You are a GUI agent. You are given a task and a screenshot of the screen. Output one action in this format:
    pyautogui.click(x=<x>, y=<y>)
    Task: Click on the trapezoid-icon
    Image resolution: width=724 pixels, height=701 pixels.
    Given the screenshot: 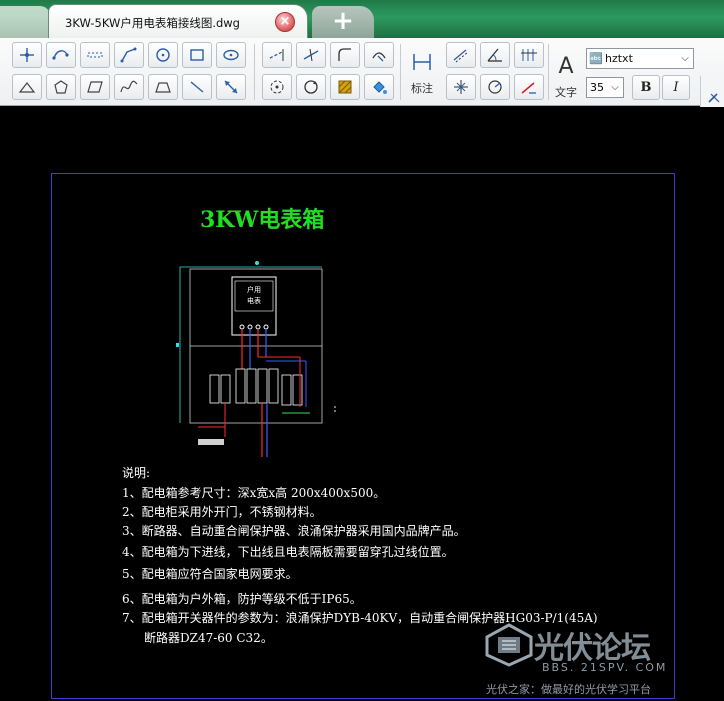 What is the action you would take?
    pyautogui.click(x=163, y=87)
    